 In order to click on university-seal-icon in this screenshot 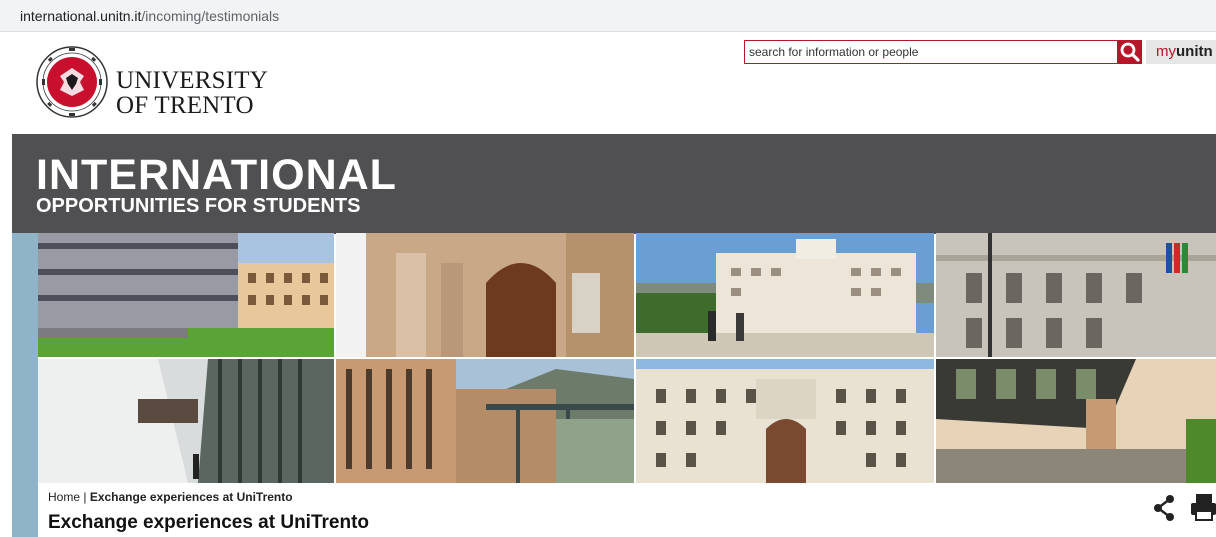, I will do `click(72, 82)`.